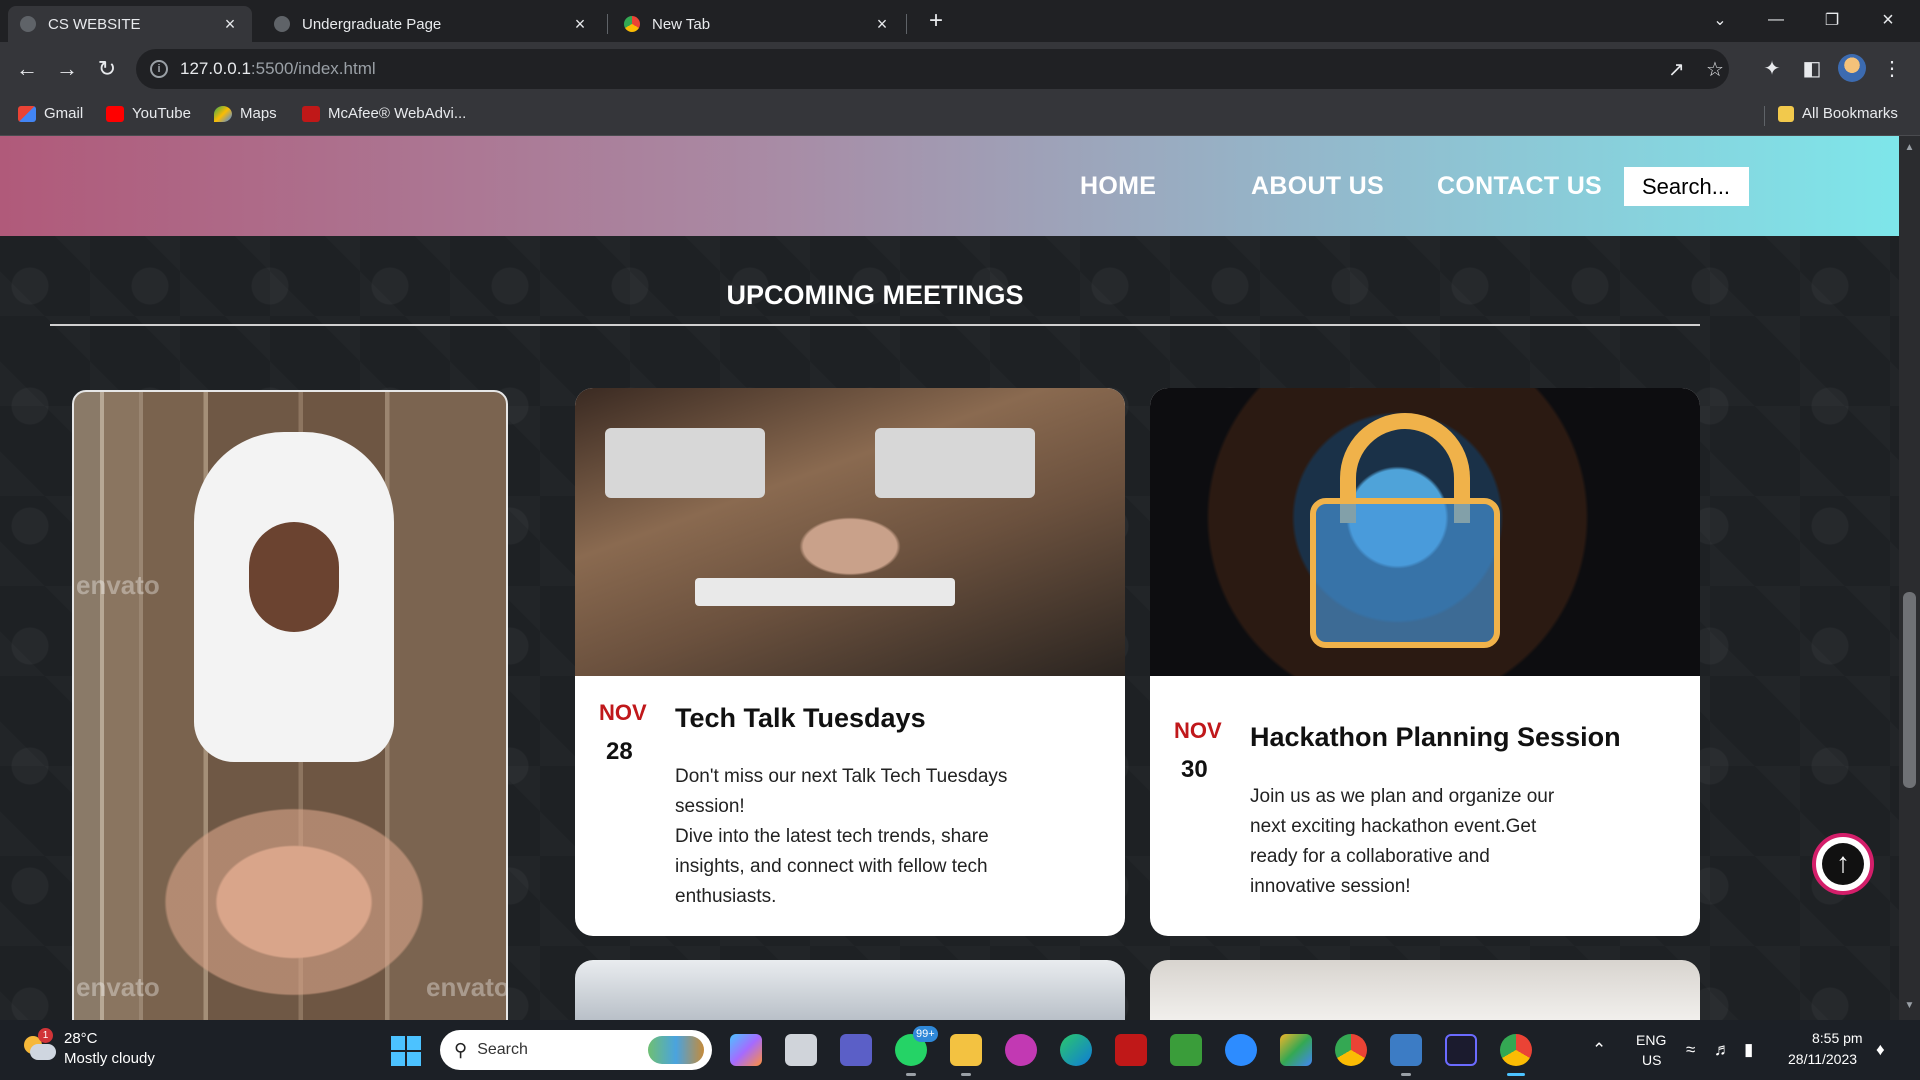  Describe the element at coordinates (1838, 113) in the screenshot. I see `all-bookmarks-button: All Bookmarks` at that location.